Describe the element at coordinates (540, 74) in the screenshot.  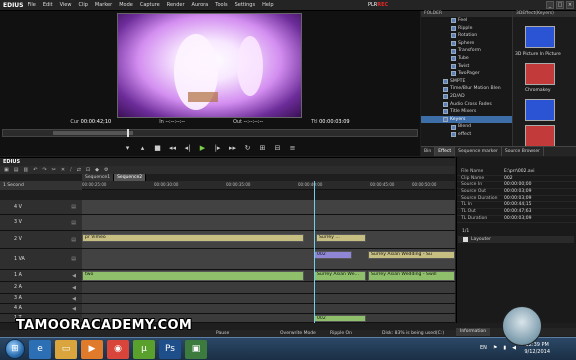
I see `effect-tile-chromakey` at that location.